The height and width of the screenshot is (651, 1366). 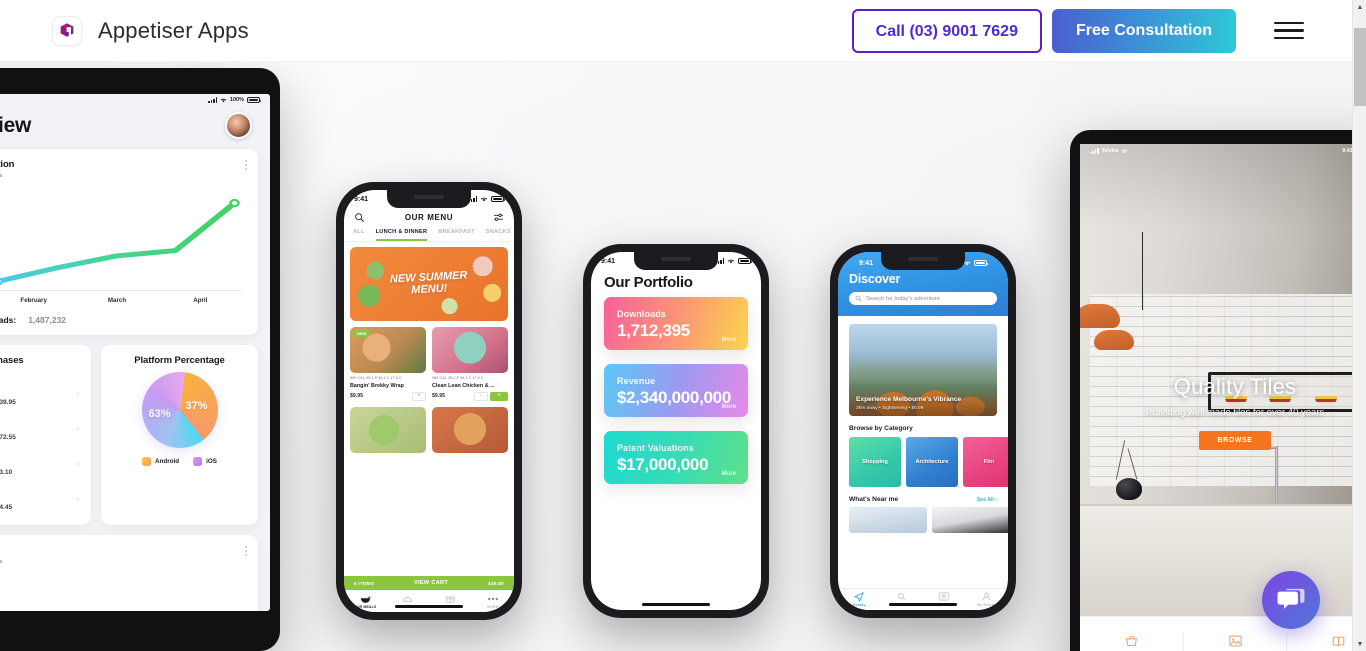 I want to click on dashboard-statusbar: 100%, so click(x=135, y=100).